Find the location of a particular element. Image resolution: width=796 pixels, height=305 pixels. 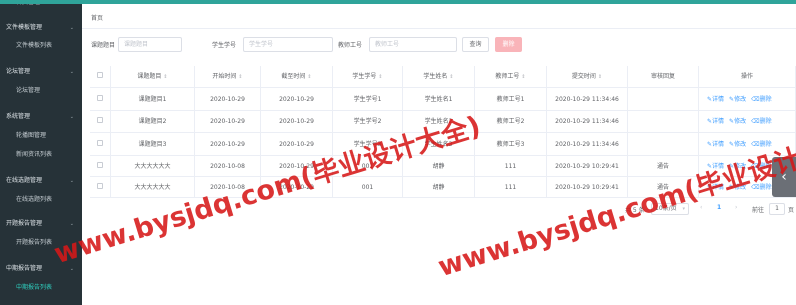

column-header: 开始时间 is located at coordinates (224, 76).